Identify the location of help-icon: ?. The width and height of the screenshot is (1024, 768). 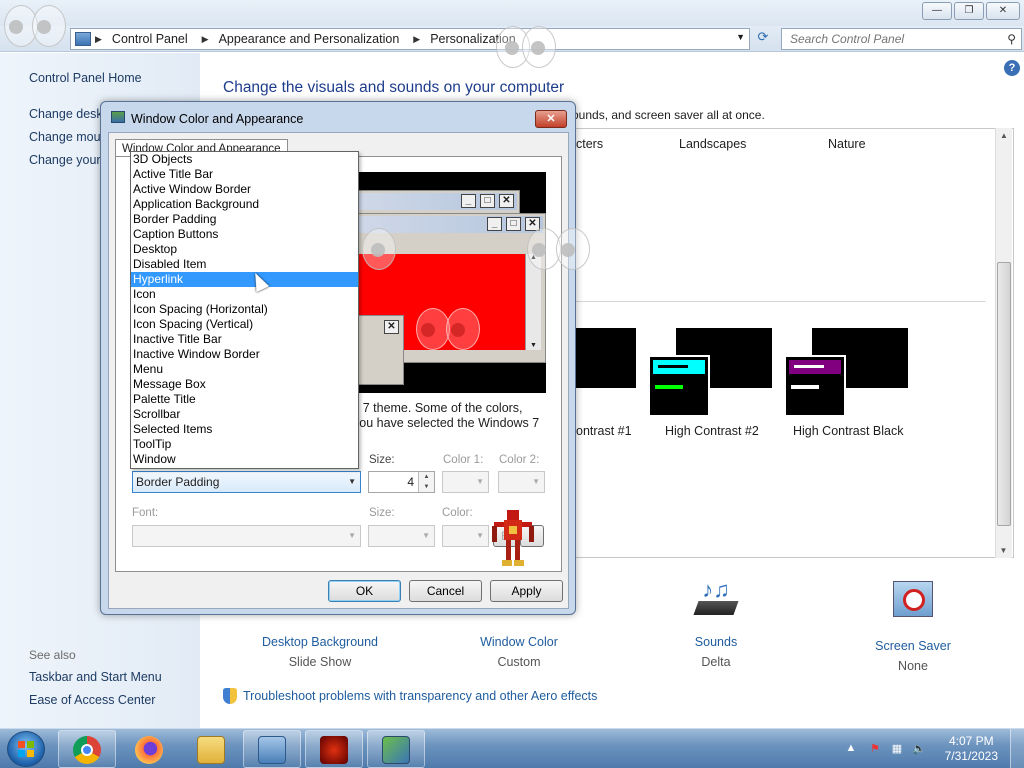
(1012, 68).